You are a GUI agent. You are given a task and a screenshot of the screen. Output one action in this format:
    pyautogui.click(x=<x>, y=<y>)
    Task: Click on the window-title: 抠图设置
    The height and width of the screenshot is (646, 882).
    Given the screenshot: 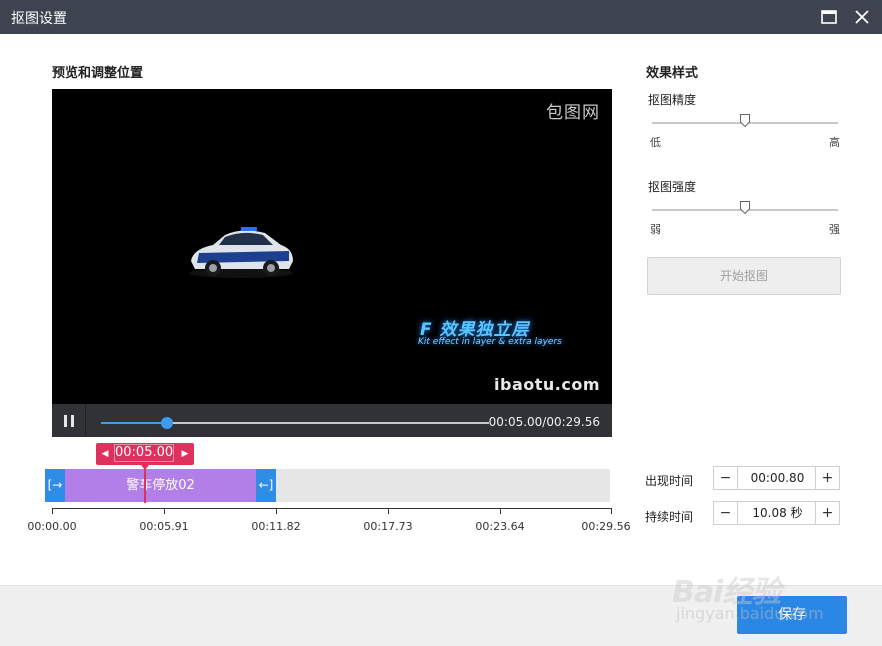 What is the action you would take?
    pyautogui.click(x=39, y=19)
    